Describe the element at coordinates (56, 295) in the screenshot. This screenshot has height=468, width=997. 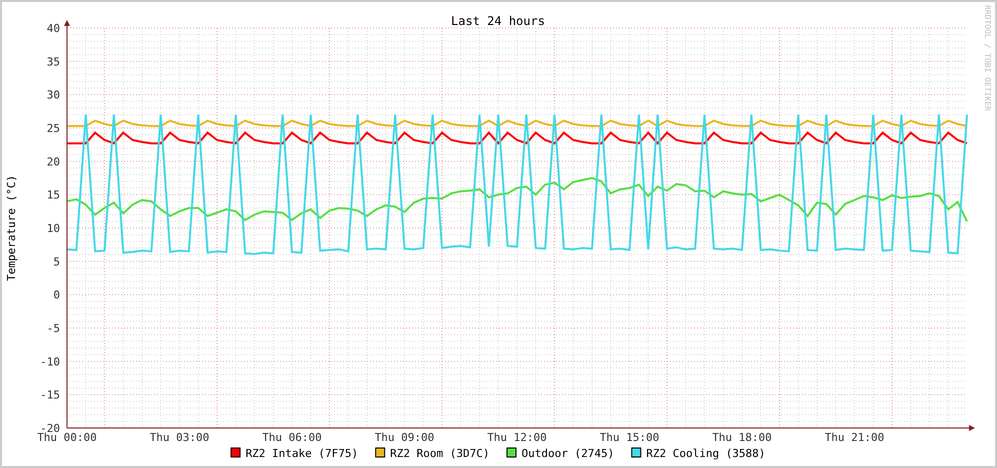
I see `y-tick-label: 0` at that location.